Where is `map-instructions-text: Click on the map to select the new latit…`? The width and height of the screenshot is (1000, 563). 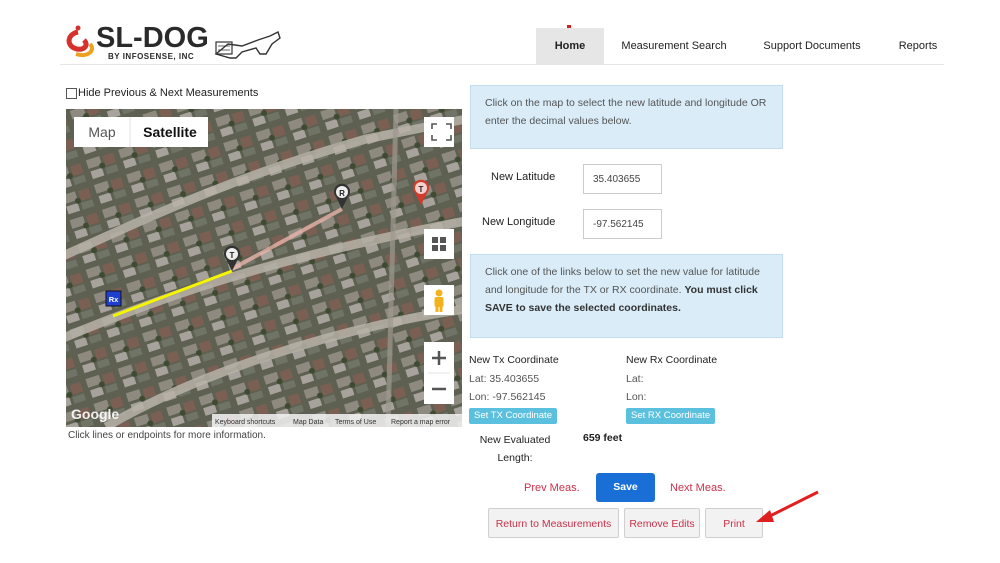
map-instructions-text: Click on the map to select the new latit… is located at coordinates (626, 112).